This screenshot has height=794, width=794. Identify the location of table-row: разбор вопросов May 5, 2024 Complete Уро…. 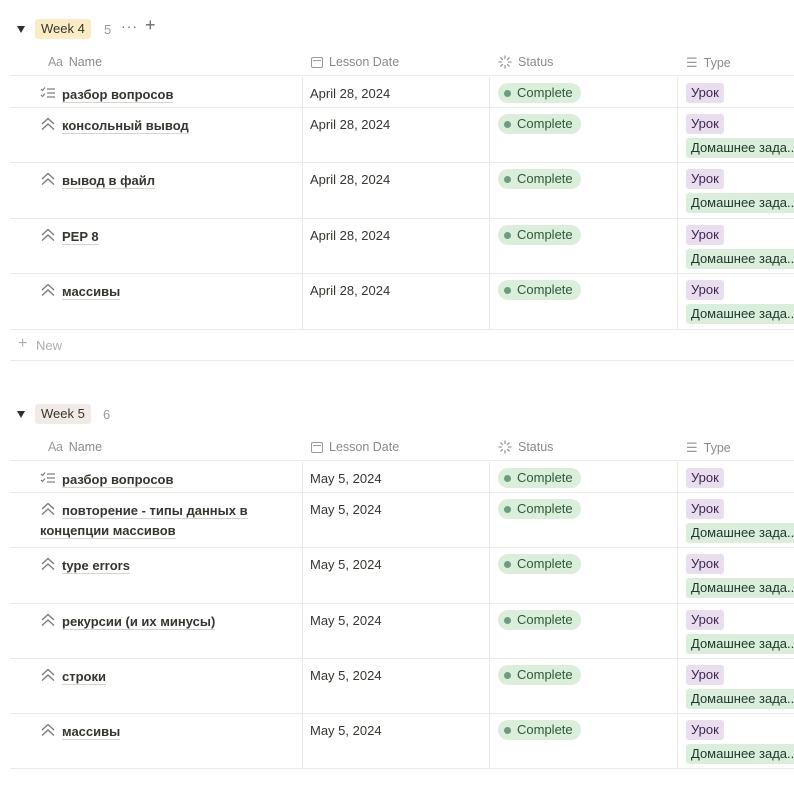
(402, 477).